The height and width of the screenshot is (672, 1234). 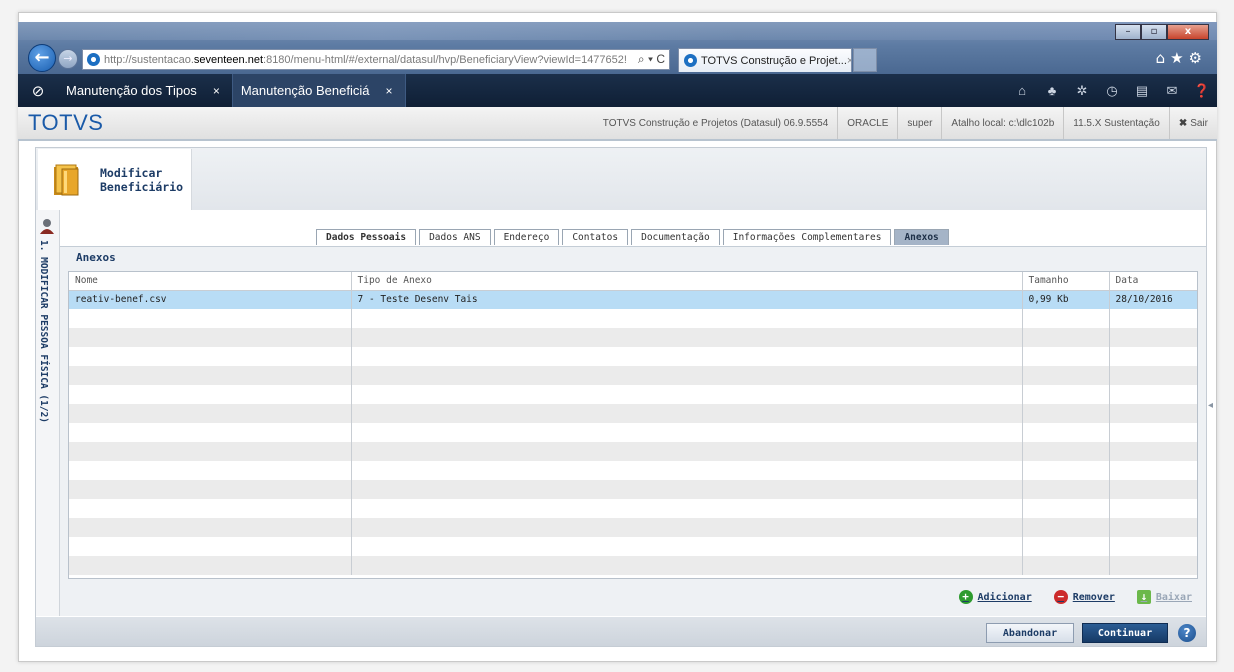 What do you see at coordinates (366, 237) in the screenshot?
I see `tab-dados-pessoais: Dados Pessoais` at bounding box center [366, 237].